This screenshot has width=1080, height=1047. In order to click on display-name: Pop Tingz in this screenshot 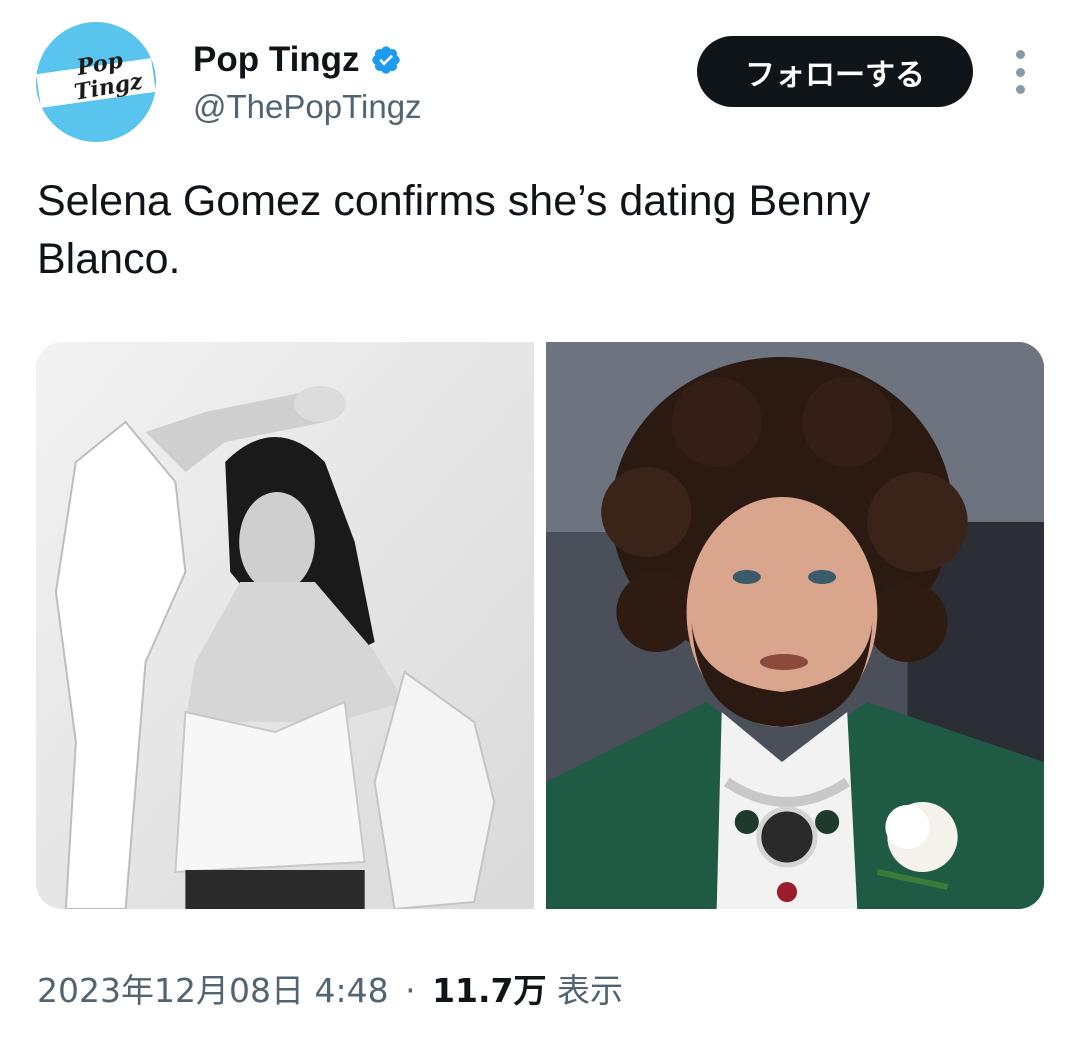, I will do `click(276, 60)`.